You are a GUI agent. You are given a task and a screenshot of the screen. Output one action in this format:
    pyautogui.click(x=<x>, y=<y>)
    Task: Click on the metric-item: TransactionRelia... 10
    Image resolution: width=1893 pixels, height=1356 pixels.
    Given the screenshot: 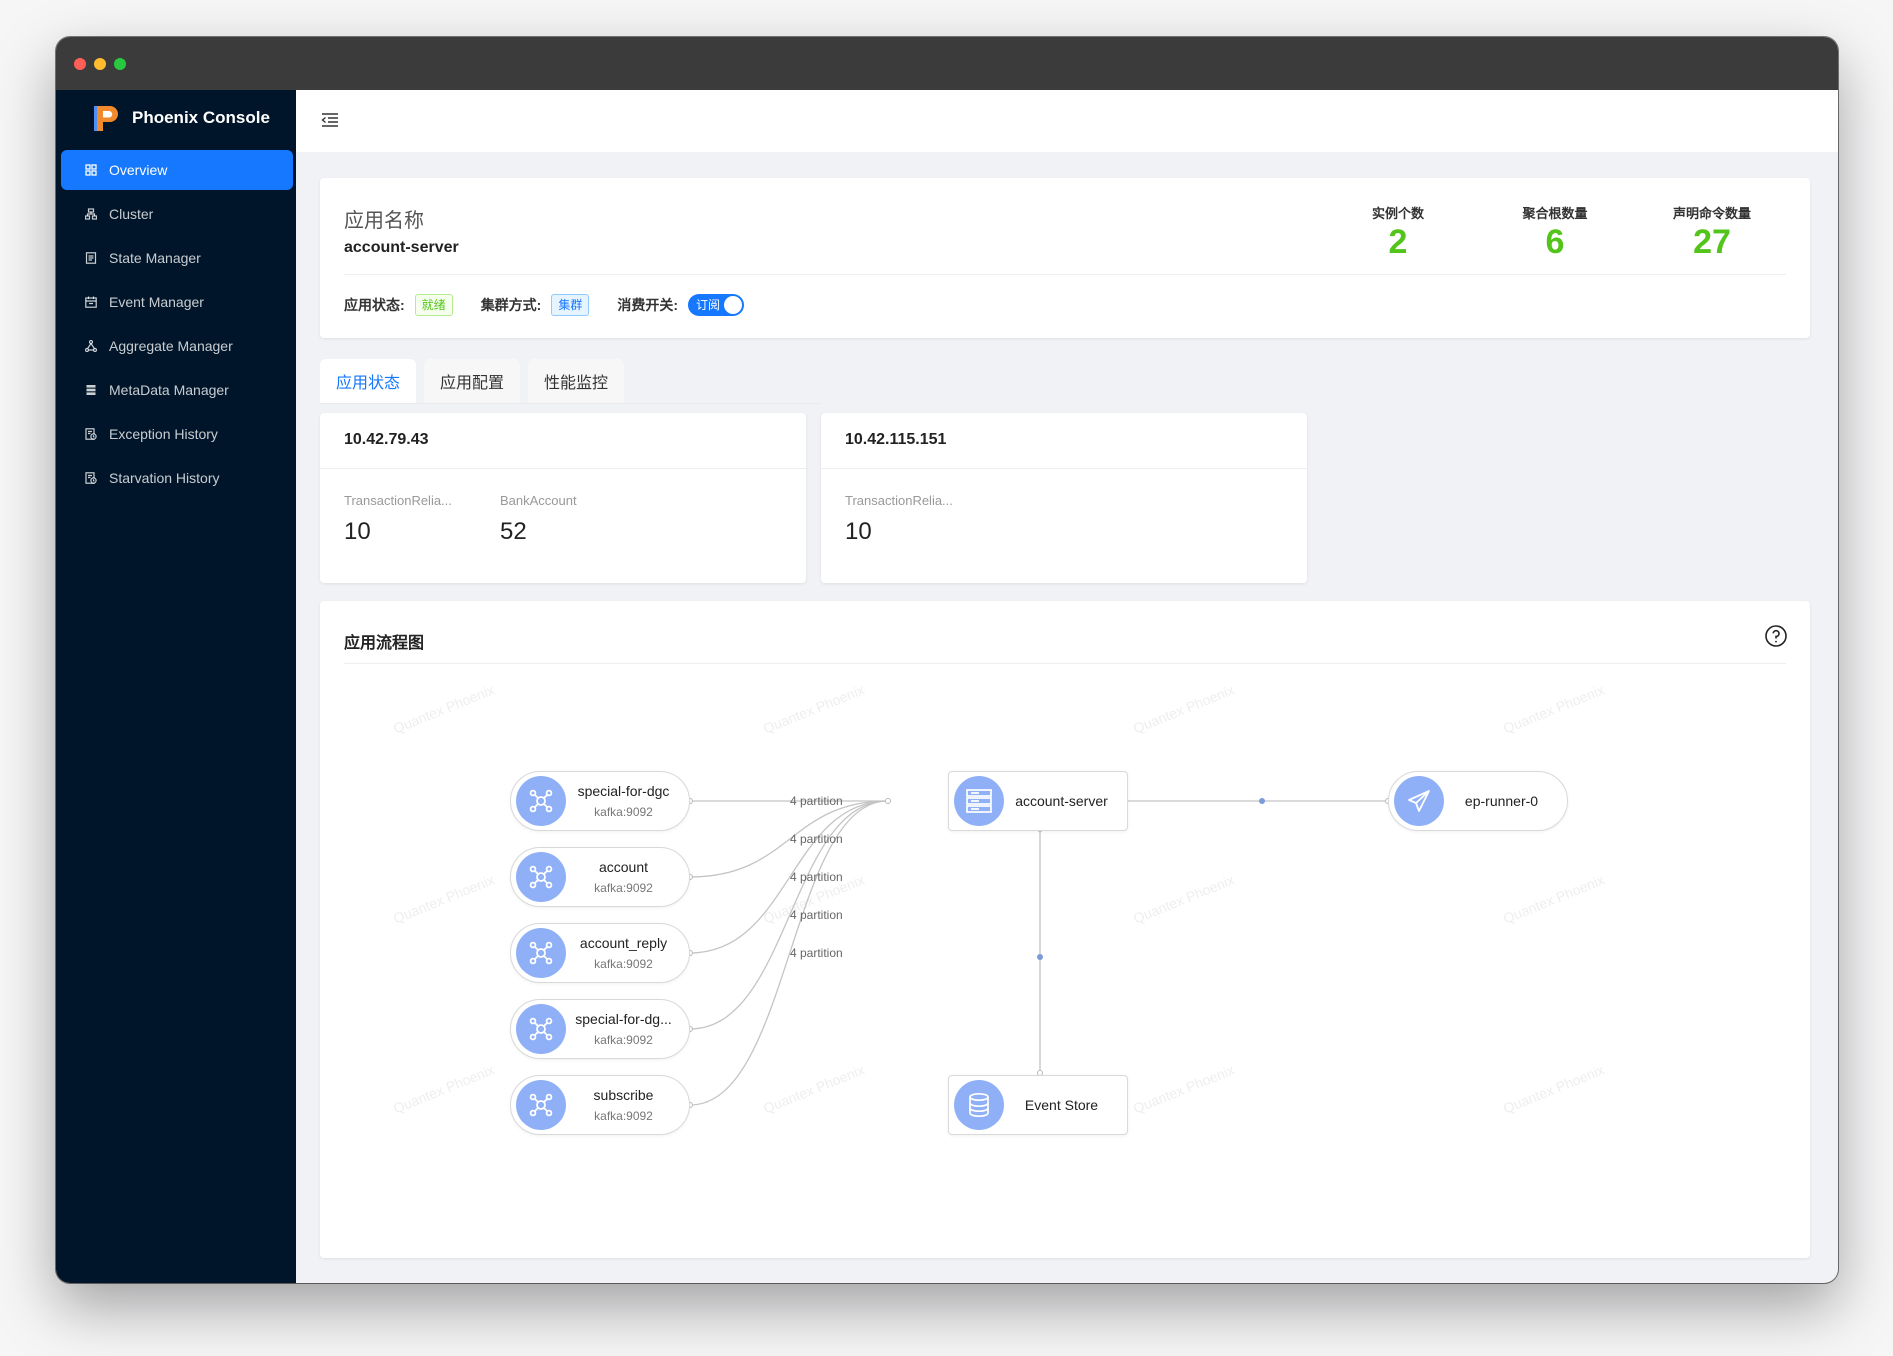 What is the action you would take?
    pyautogui.click(x=915, y=519)
    